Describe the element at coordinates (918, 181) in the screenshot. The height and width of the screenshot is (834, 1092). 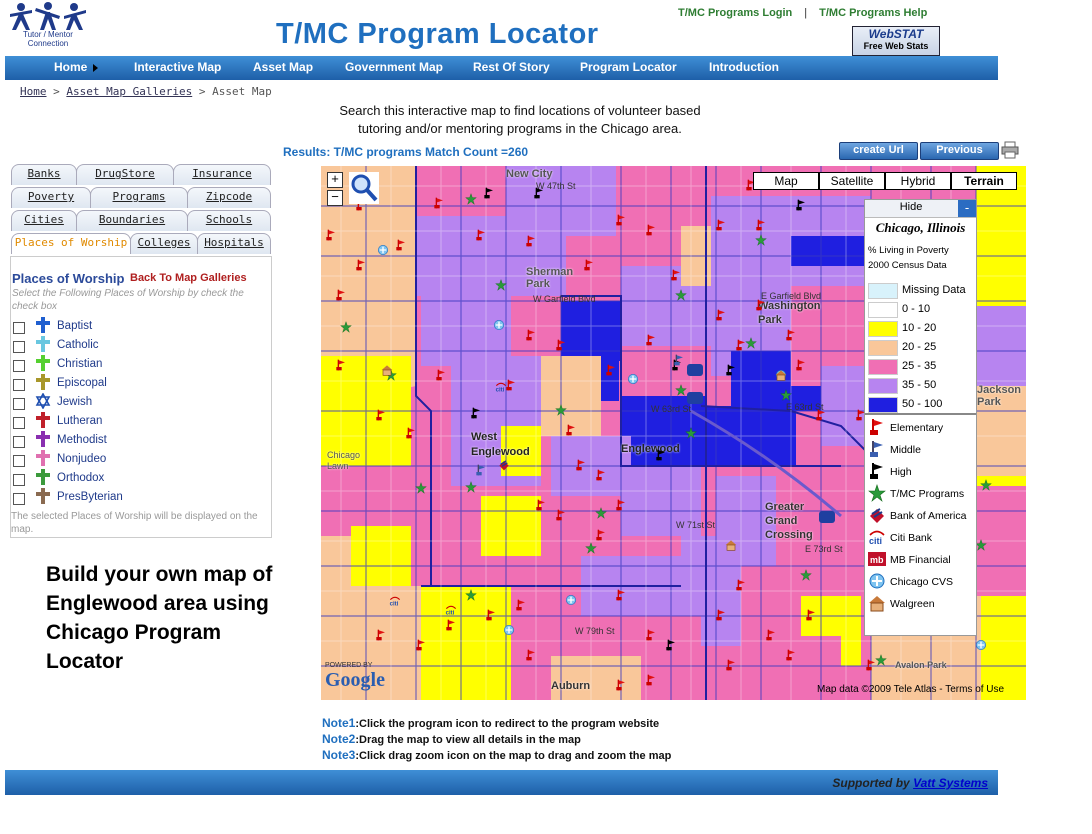
I see `map-type-hybrid: Hybrid` at that location.